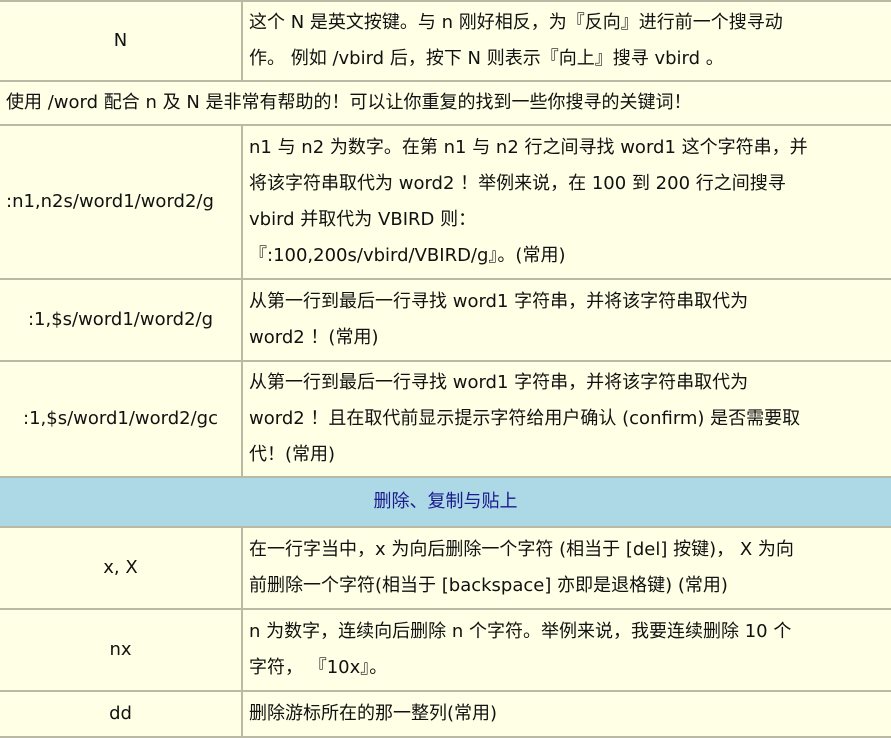  I want to click on command-cell: :1,$s/word1/word2/g, so click(121, 320).